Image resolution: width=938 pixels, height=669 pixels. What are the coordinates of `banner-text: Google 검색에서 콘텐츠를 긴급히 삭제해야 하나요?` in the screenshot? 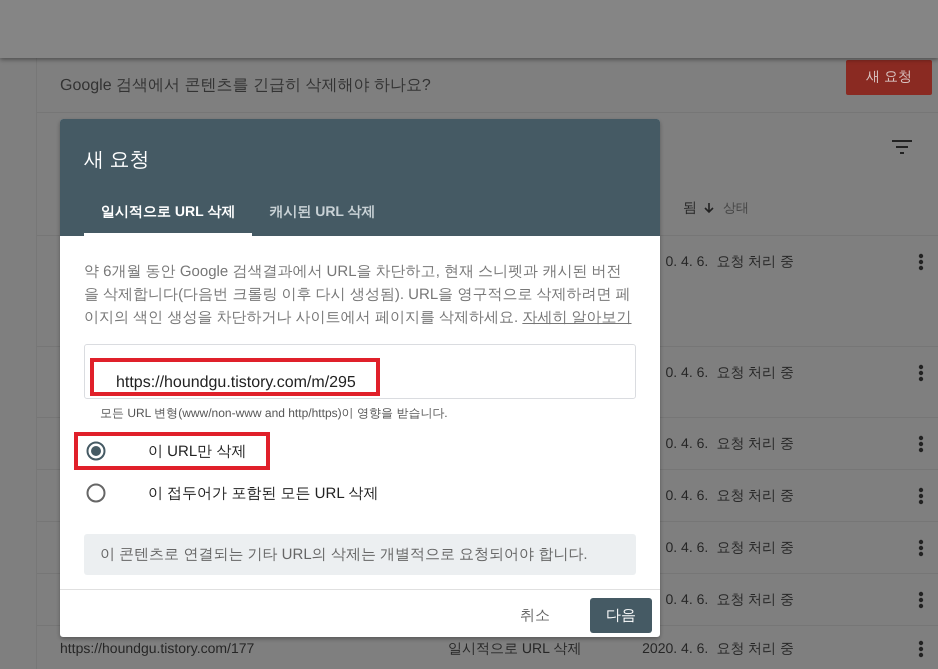 It's located at (245, 86).